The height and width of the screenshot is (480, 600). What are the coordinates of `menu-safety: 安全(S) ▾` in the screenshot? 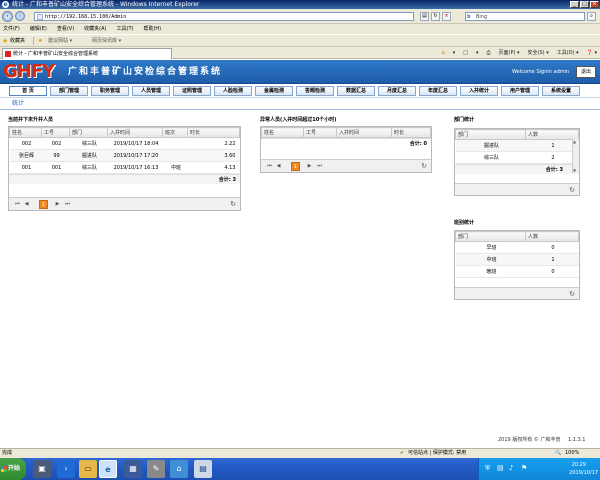 It's located at (538, 53).